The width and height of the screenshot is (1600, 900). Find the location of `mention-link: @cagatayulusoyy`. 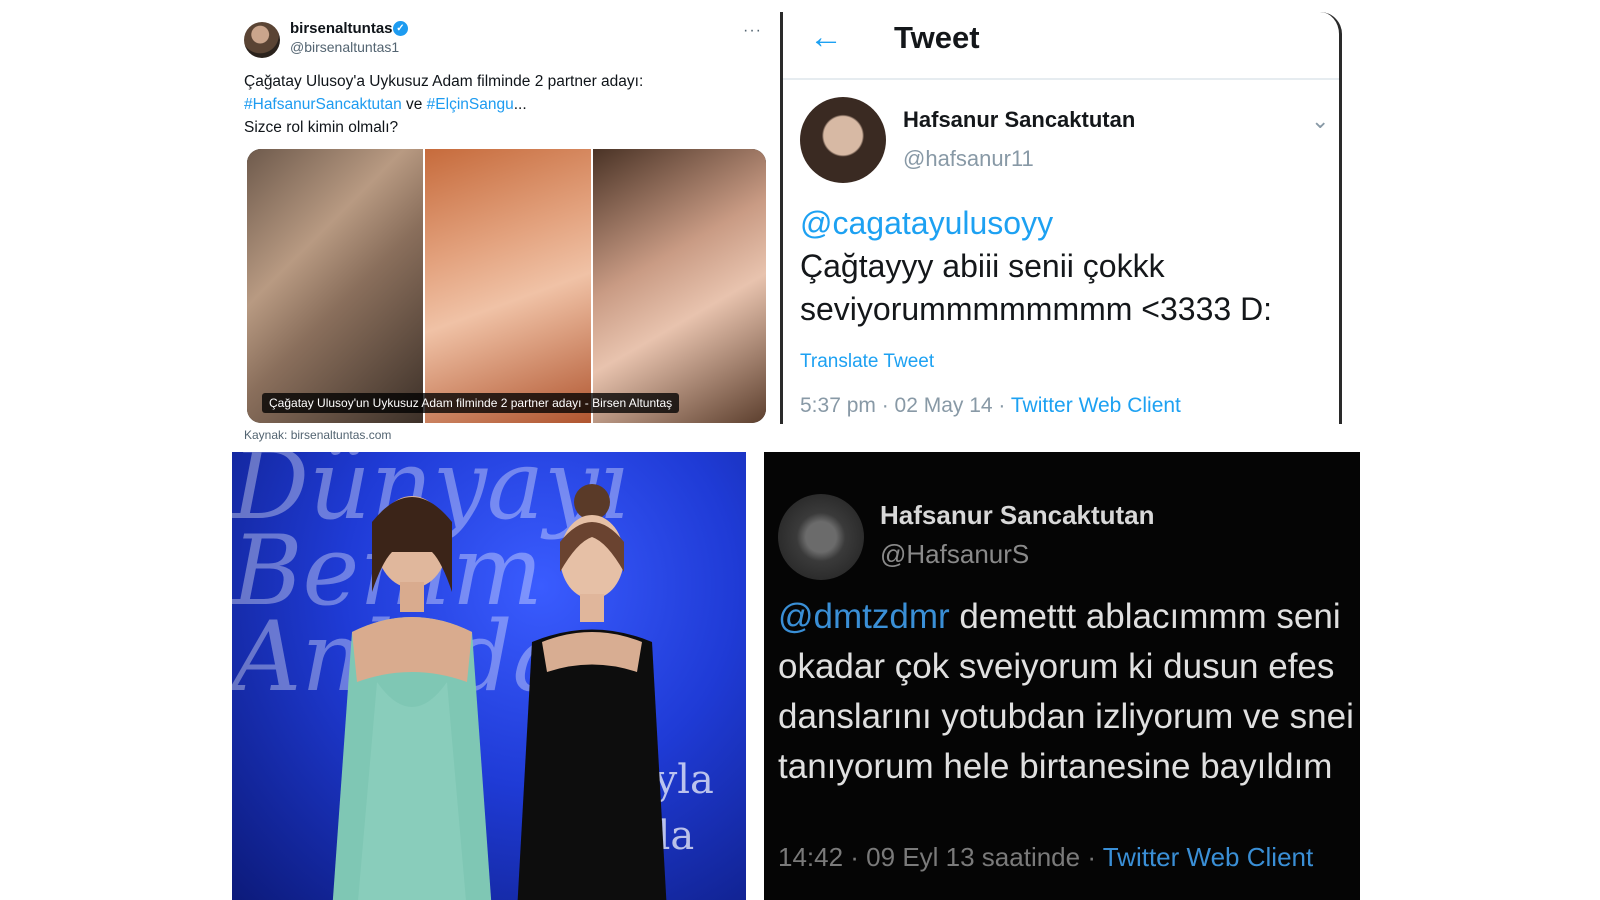

mention-link: @cagatayulusoyy is located at coordinates (1065, 223).